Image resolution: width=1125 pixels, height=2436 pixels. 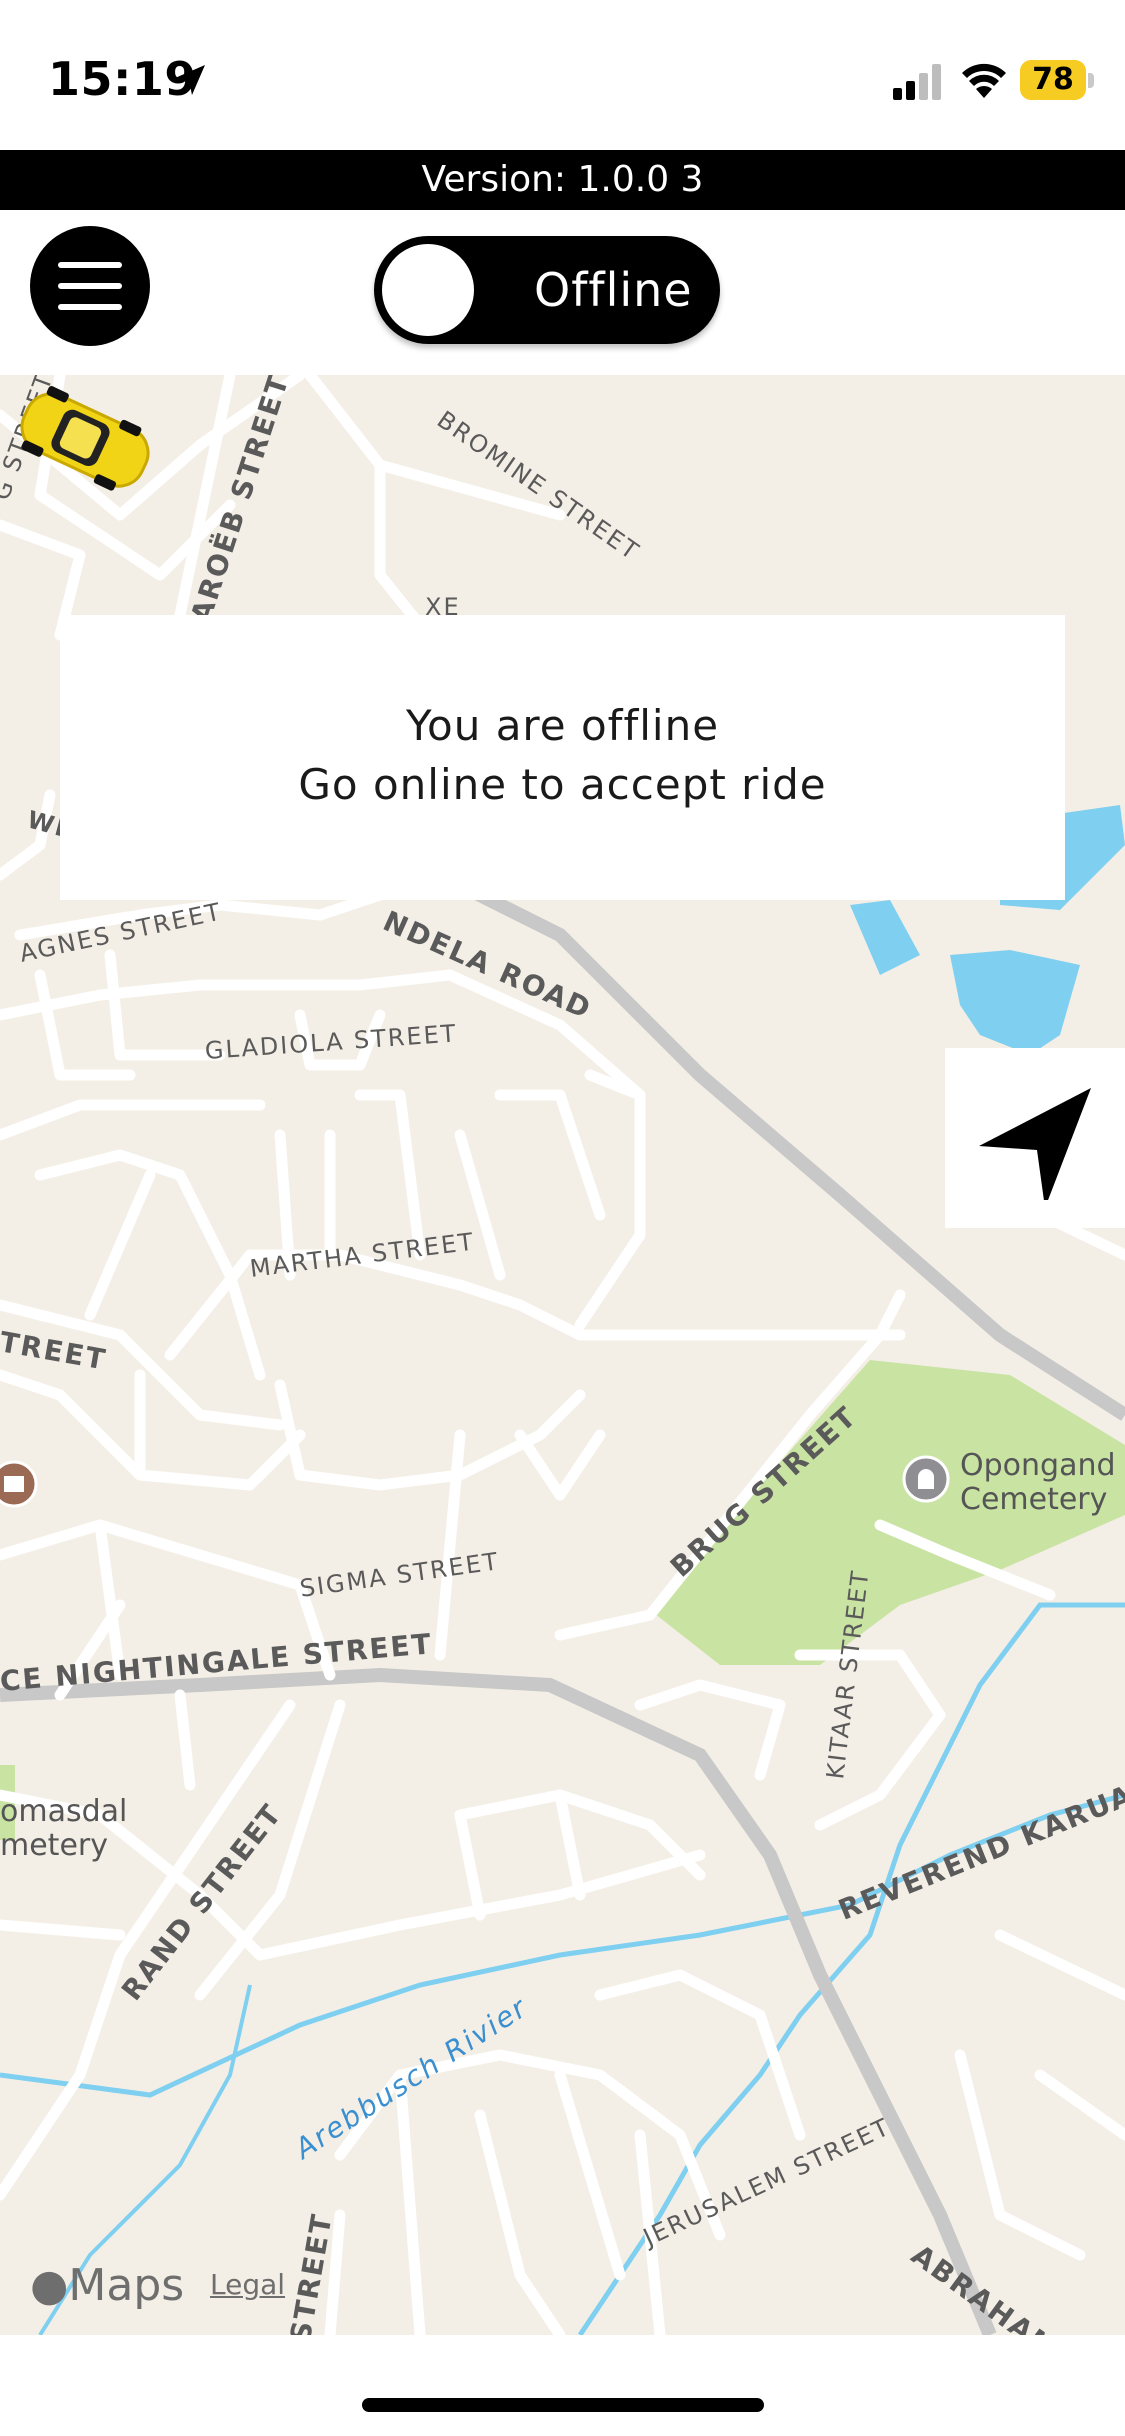 I want to click on navigation-arrow-icon, so click(x=1035, y=1144).